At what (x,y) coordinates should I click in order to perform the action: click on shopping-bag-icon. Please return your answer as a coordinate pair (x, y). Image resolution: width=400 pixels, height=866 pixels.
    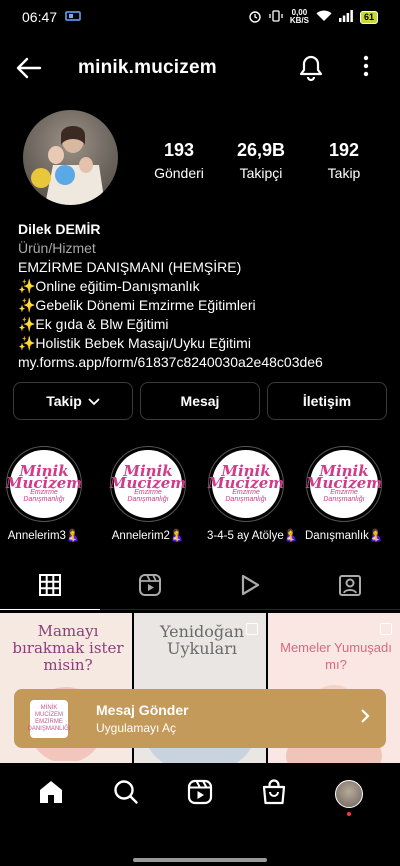
    Looking at the image, I should click on (274, 794).